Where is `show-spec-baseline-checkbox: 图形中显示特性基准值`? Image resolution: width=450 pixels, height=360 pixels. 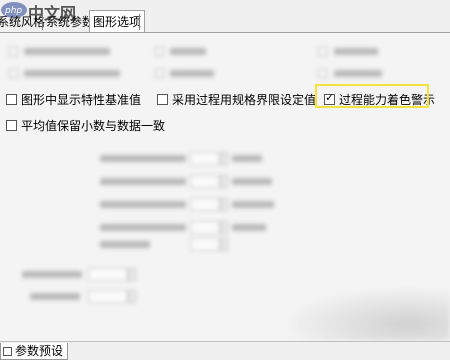
show-spec-baseline-checkbox: 图形中显示特性基准值 is located at coordinates (73, 100).